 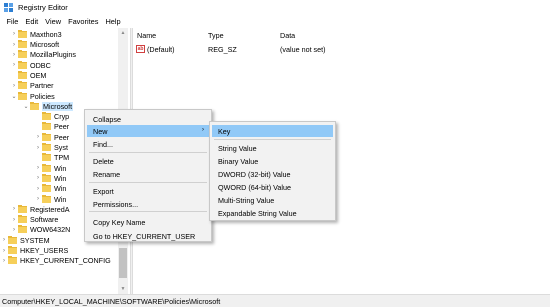 I want to click on tree-item: › Microsoft, so click(x=34, y=44).